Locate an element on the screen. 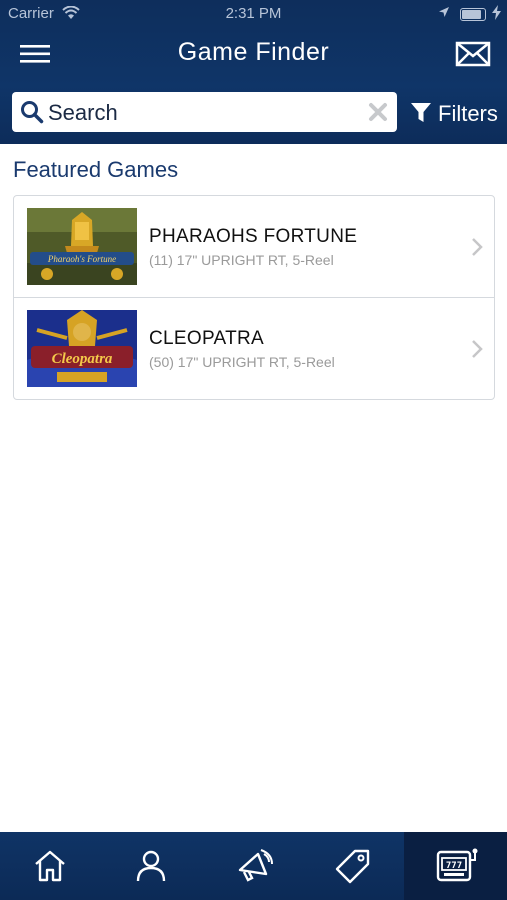  tab-profile is located at coordinates (151, 866).